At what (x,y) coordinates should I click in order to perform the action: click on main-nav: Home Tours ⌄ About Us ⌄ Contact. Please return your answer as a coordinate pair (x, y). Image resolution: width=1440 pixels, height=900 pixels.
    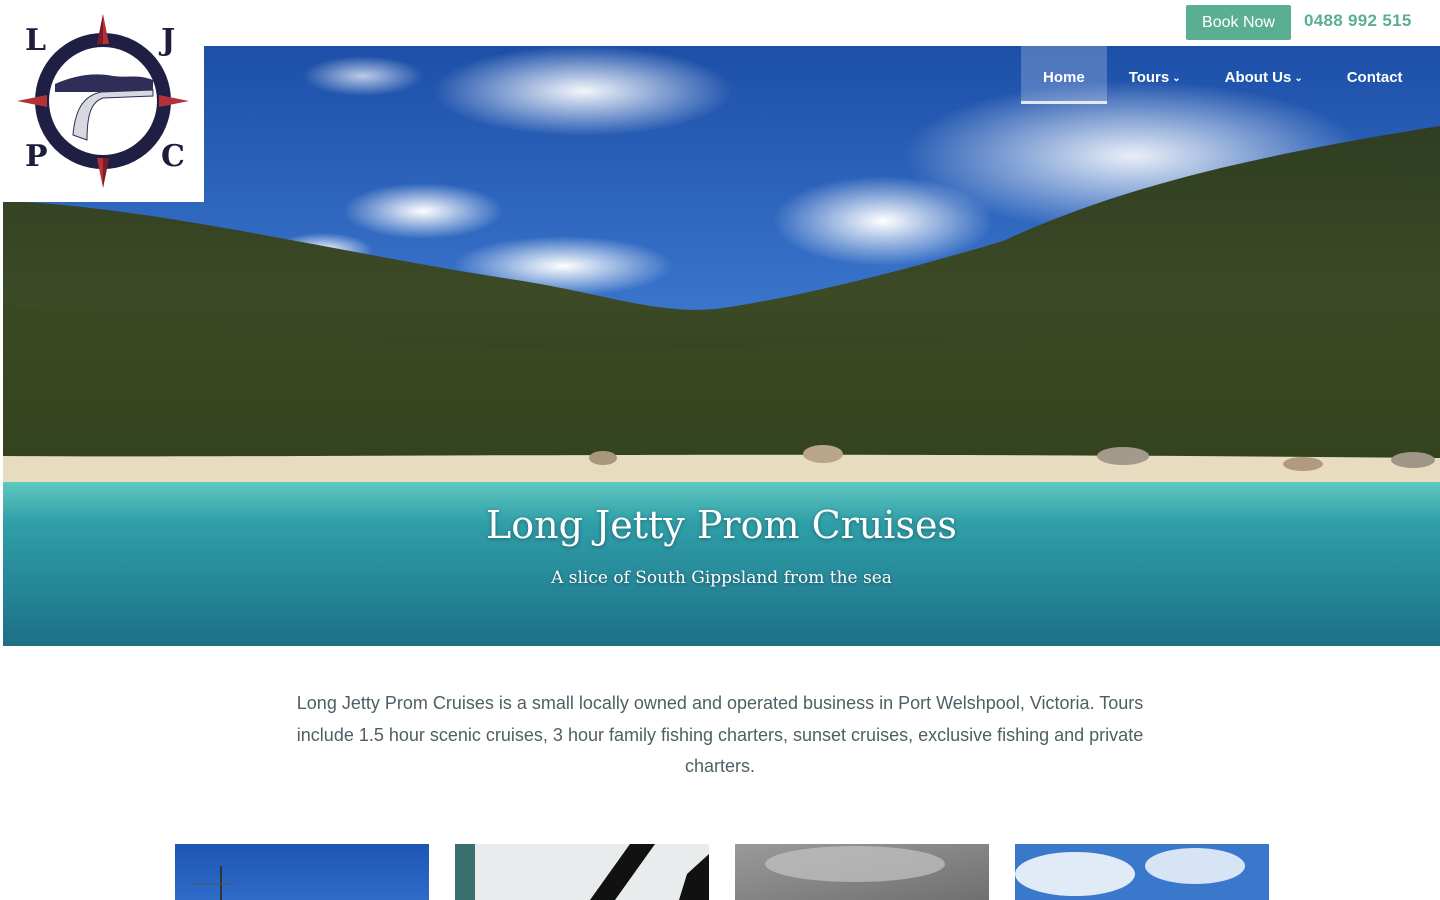
    Looking at the image, I should click on (1223, 75).